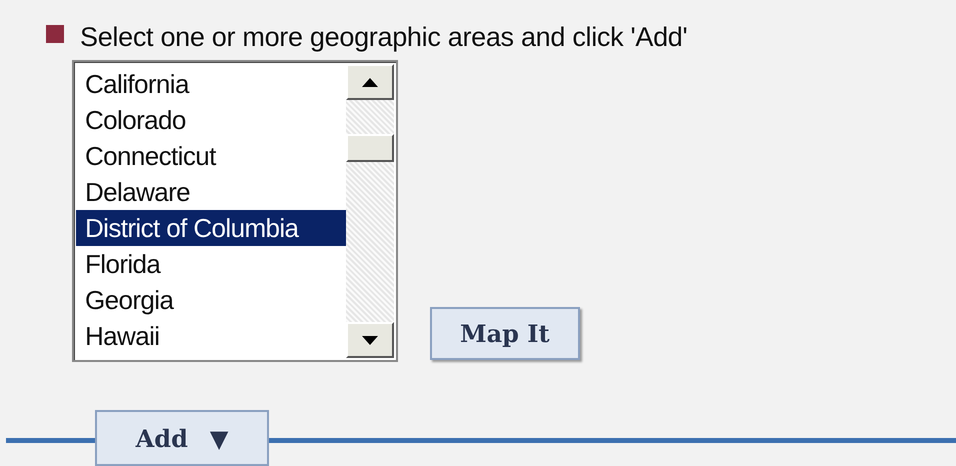  I want to click on map-it-button: Map It, so click(505, 333).